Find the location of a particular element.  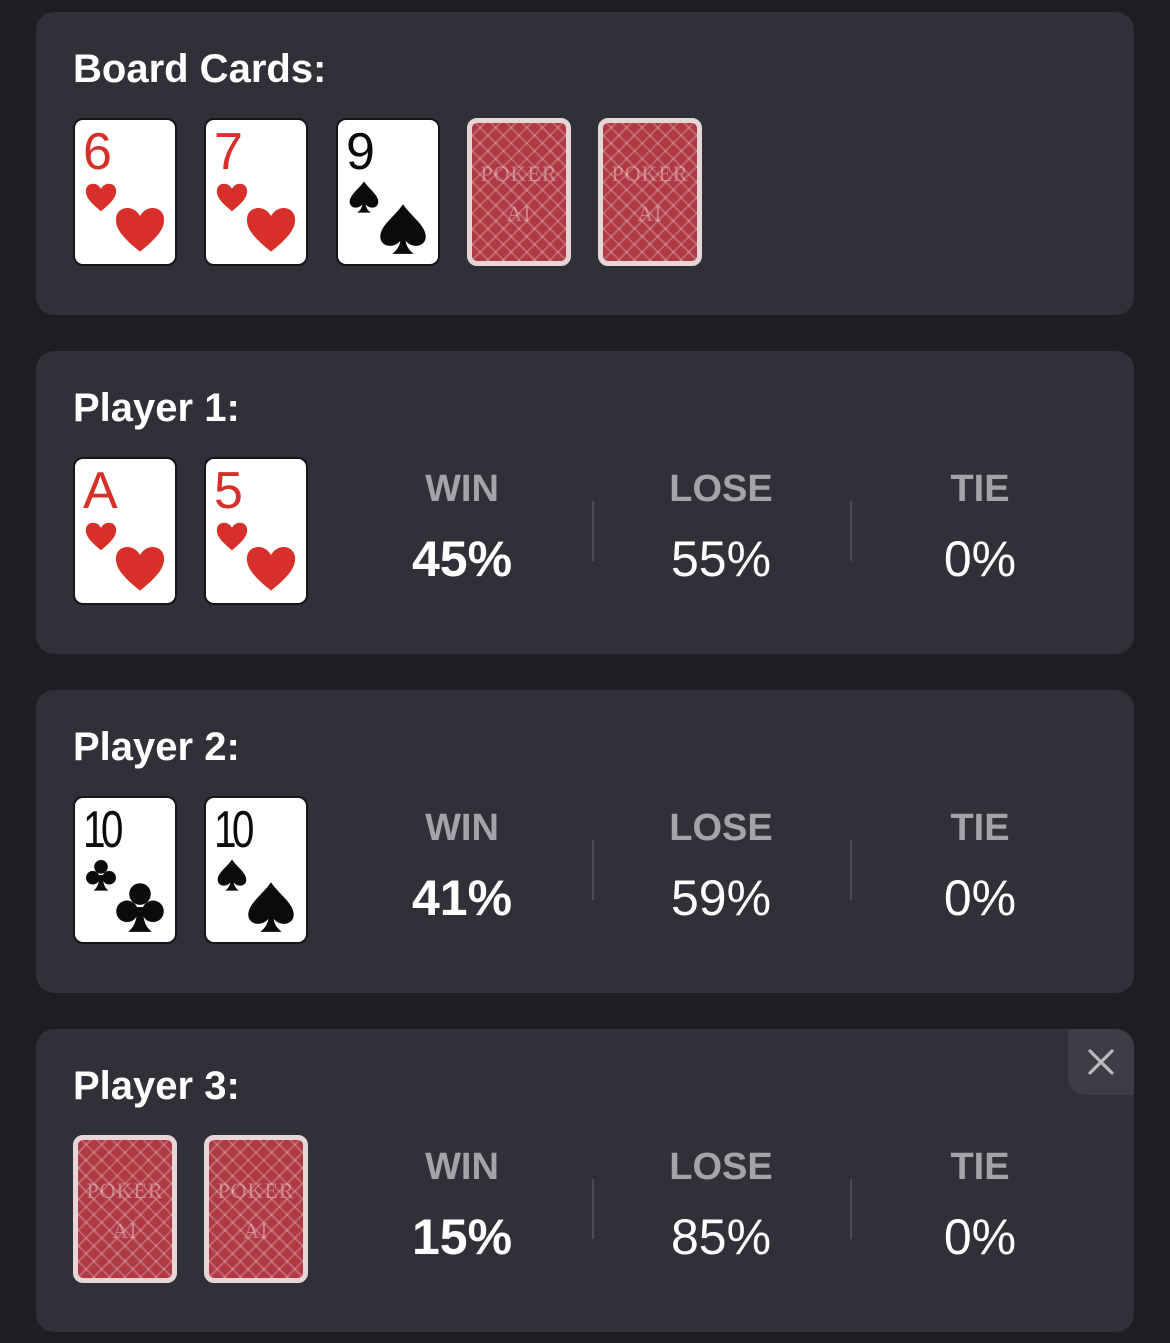

lose-stat: LOSE 55% is located at coordinates (721, 527).